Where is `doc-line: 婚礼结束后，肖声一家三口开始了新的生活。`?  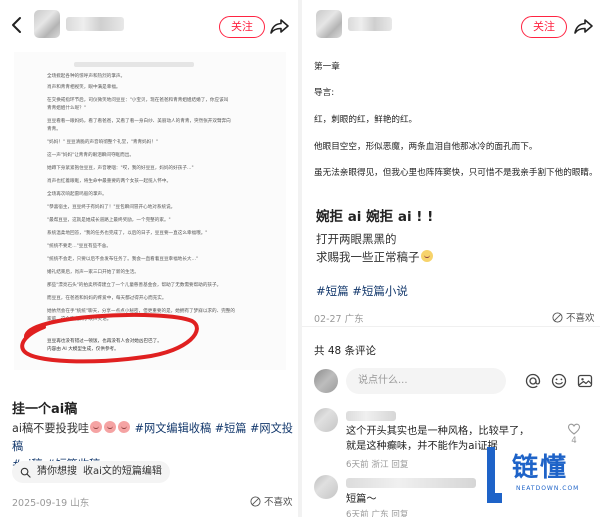 doc-line: 婚礼结束后，肖声一家三口开始了新的生活。 is located at coordinates (93, 272).